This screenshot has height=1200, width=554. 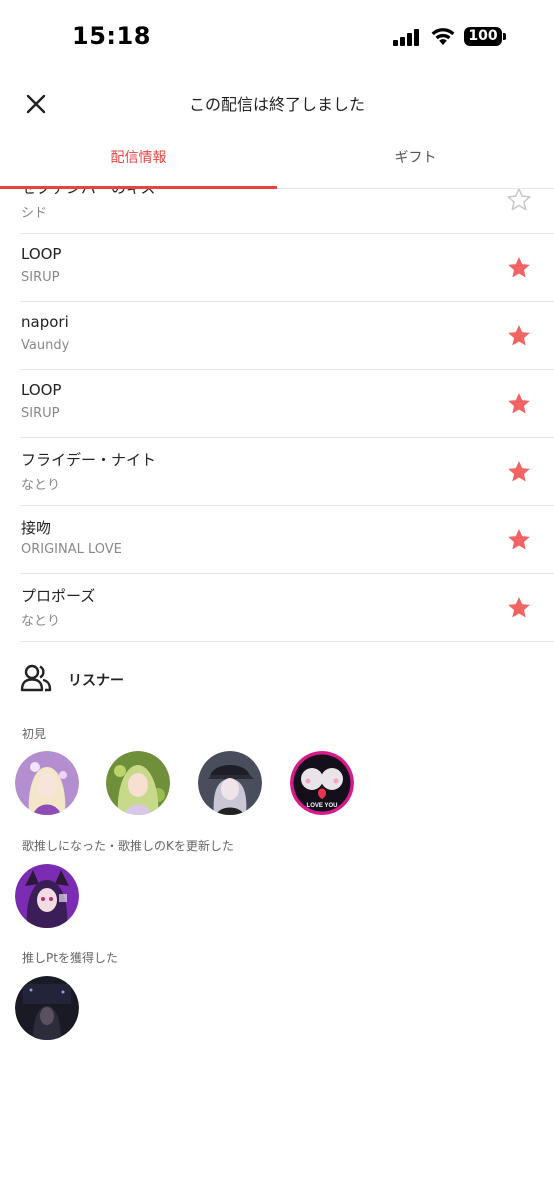 What do you see at coordinates (322, 783) in the screenshot?
I see `avatar: LOVE YOU` at bounding box center [322, 783].